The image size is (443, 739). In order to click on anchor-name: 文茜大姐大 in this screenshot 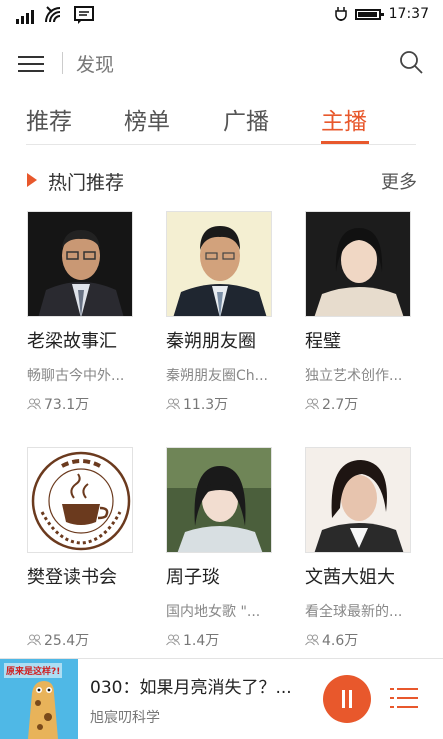, I will do `click(350, 577)`.